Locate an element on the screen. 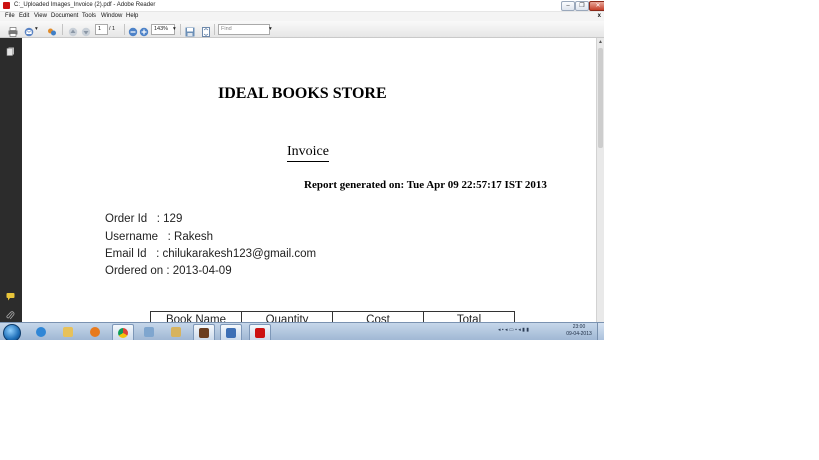  navigation-pane is located at coordinates (11, 180).